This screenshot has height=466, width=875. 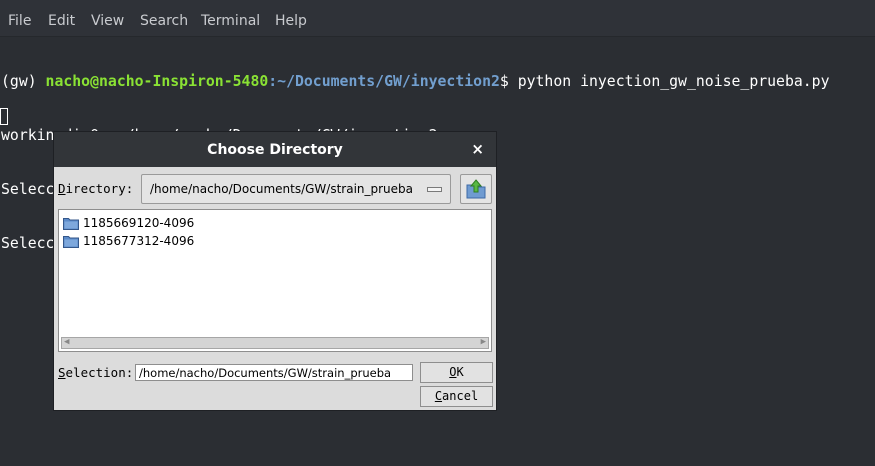 I want to click on directory-dropdown: /home/nacho/Documents/GW/strain_prueba, so click(x=296, y=189).